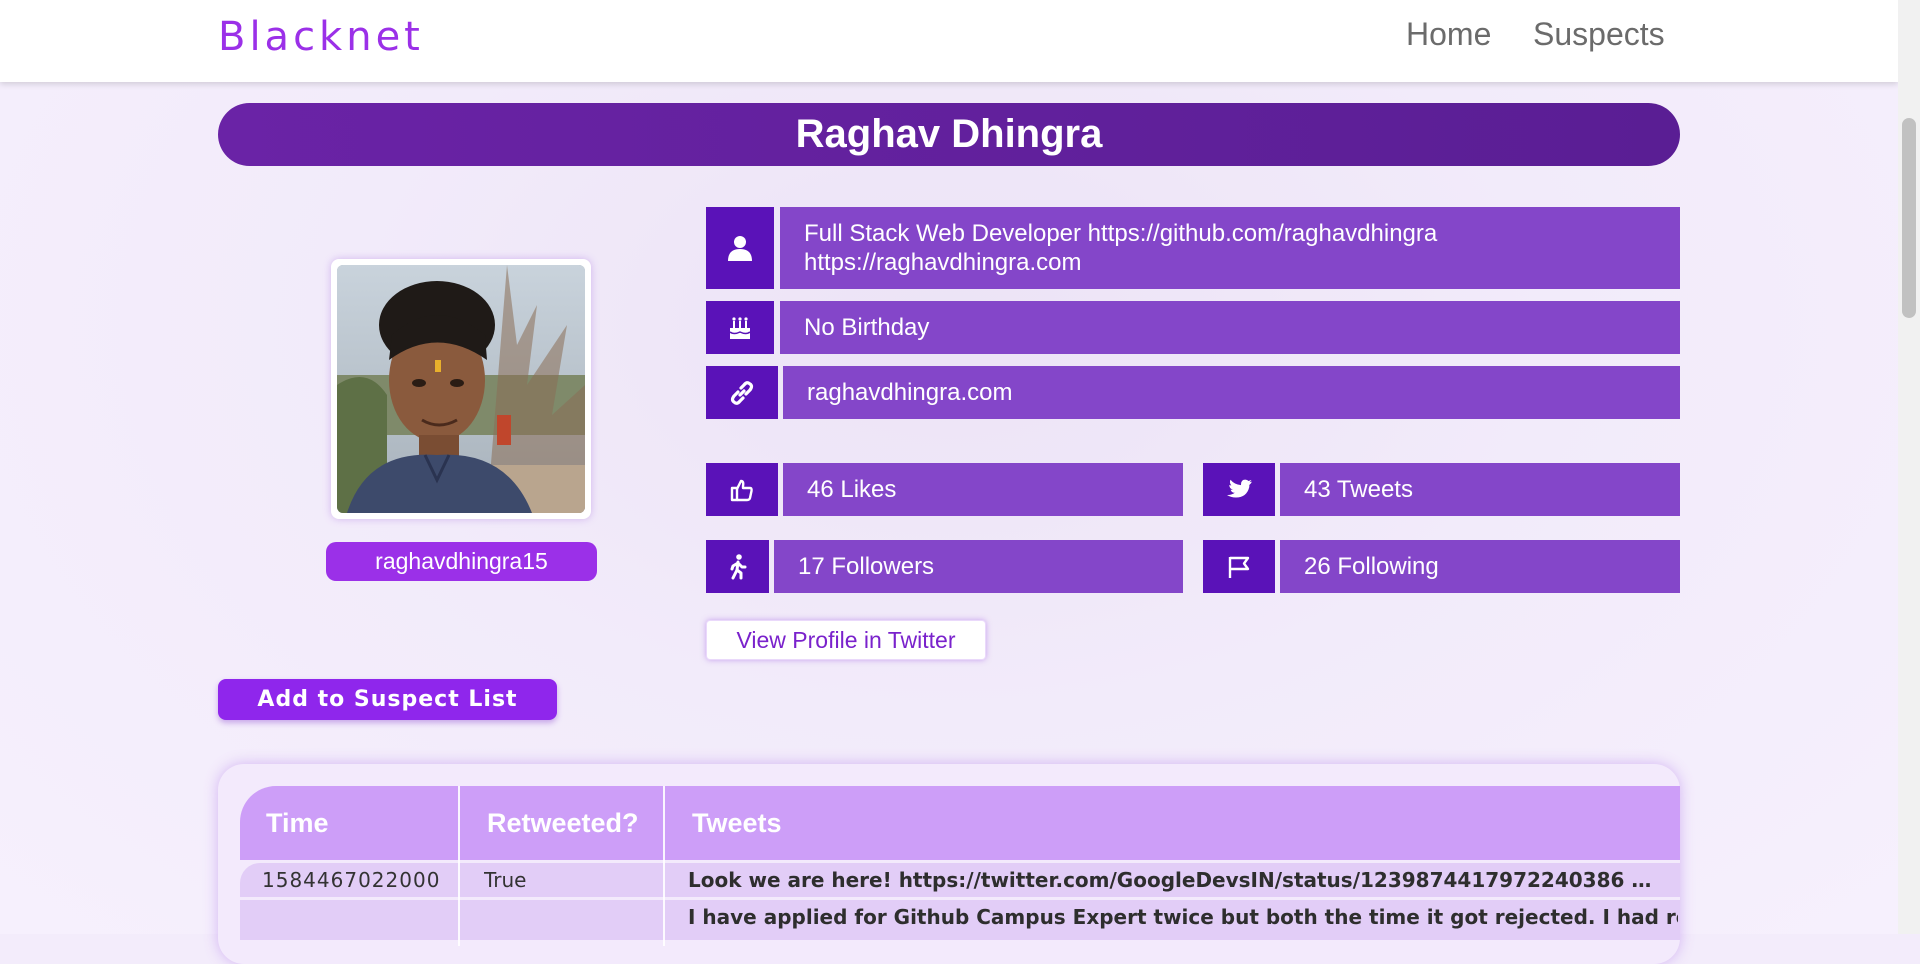 The image size is (1920, 964). I want to click on avatar-frame, so click(461, 389).